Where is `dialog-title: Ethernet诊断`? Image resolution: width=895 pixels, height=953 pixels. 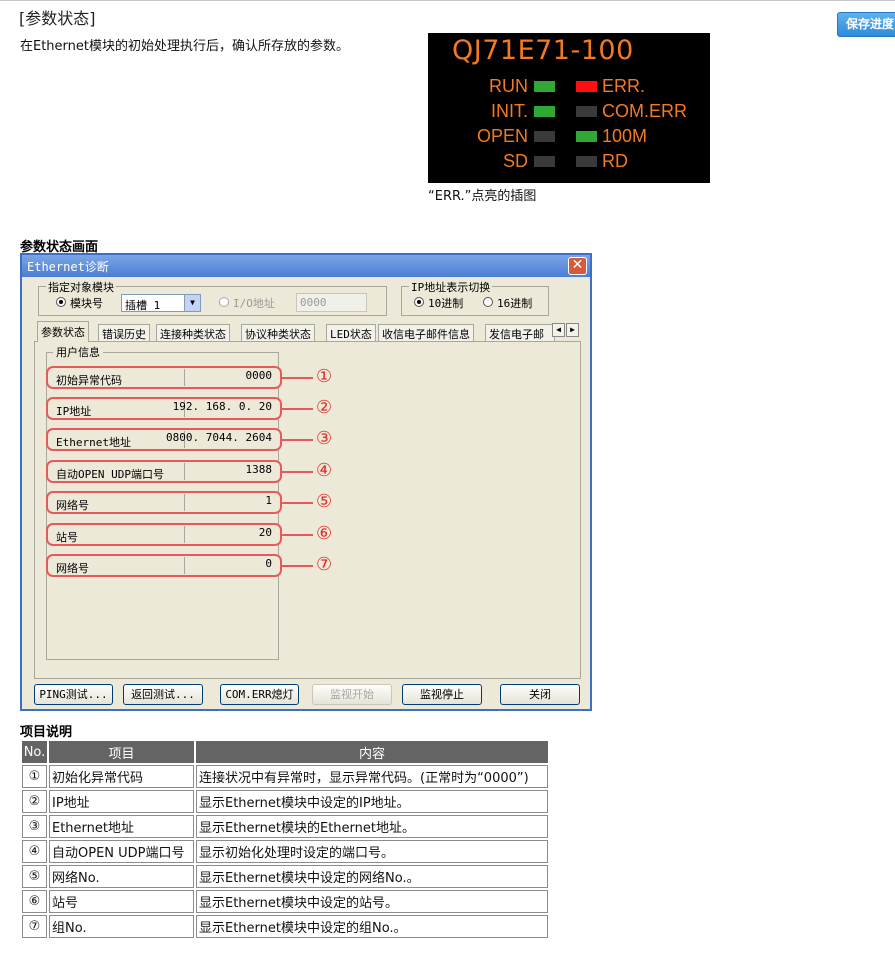 dialog-title: Ethernet诊断 is located at coordinates (68, 267).